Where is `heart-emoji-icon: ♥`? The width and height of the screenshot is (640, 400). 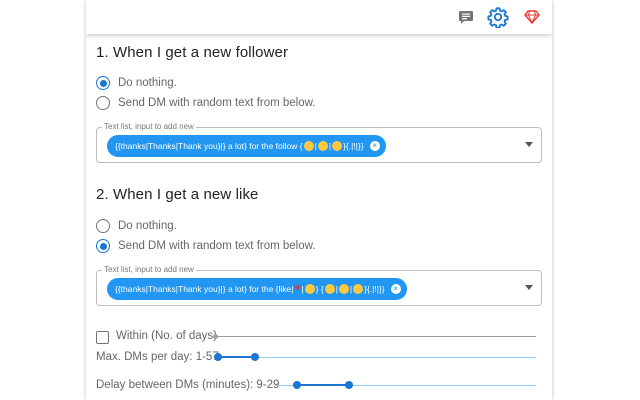 heart-emoji-icon: ♥ is located at coordinates (297, 288).